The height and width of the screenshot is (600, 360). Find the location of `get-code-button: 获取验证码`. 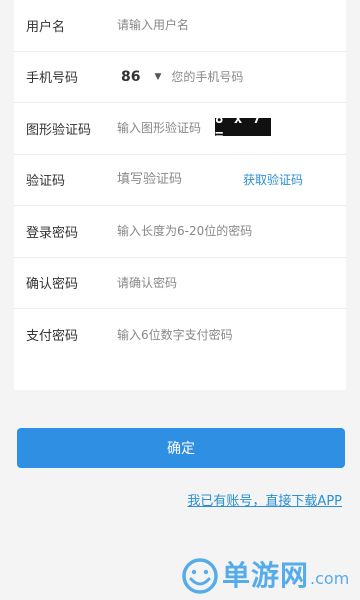

get-code-button: 获取验证码 is located at coordinates (273, 179).